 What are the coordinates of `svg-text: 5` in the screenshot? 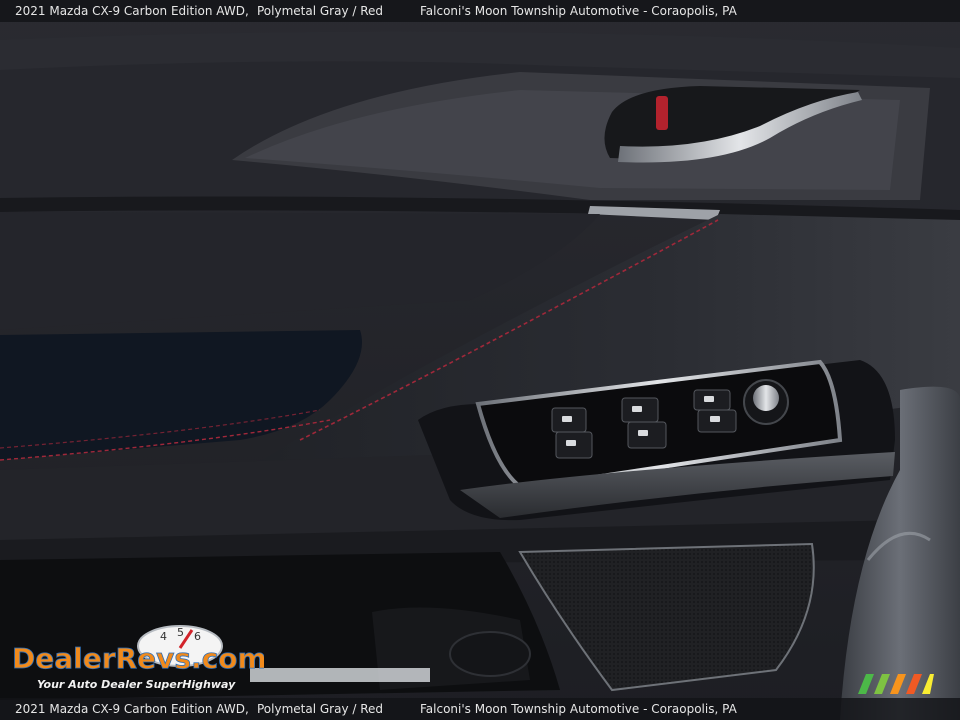 It's located at (180, 632).